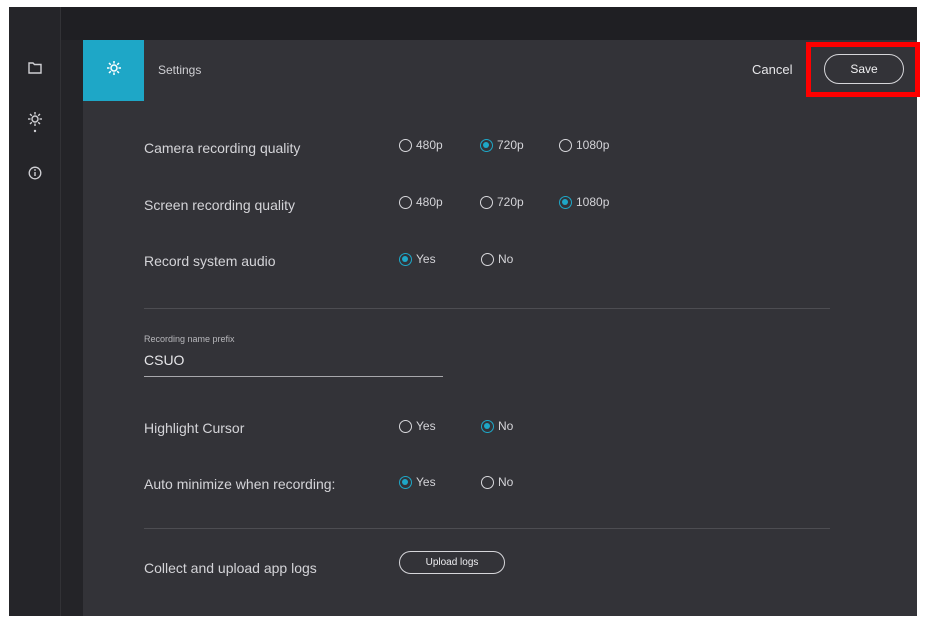 The height and width of the screenshot is (622, 934). What do you see at coordinates (180, 70) in the screenshot?
I see `page-title: Settings` at bounding box center [180, 70].